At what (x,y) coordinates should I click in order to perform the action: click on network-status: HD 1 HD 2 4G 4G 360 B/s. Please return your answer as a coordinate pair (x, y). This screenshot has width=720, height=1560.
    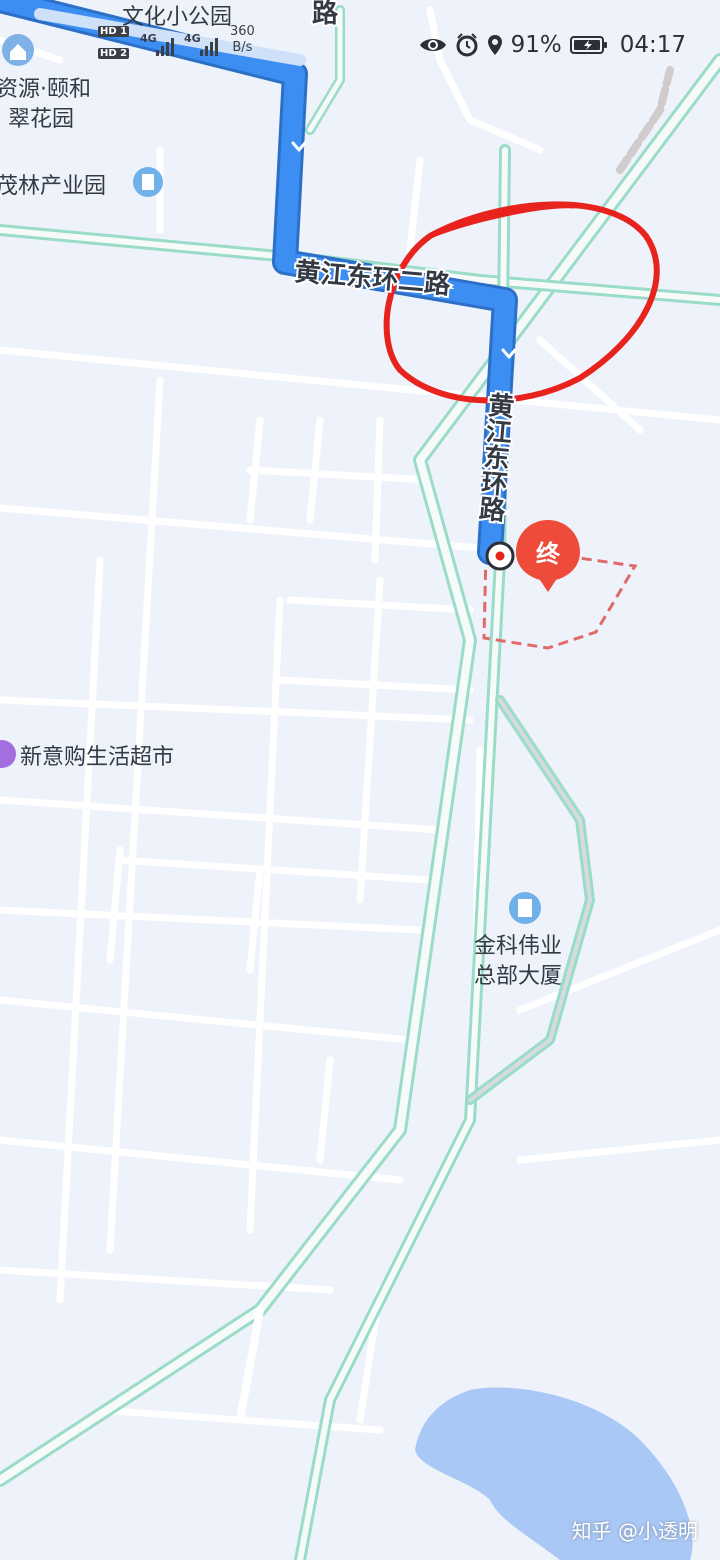
    Looking at the image, I should click on (183, 44).